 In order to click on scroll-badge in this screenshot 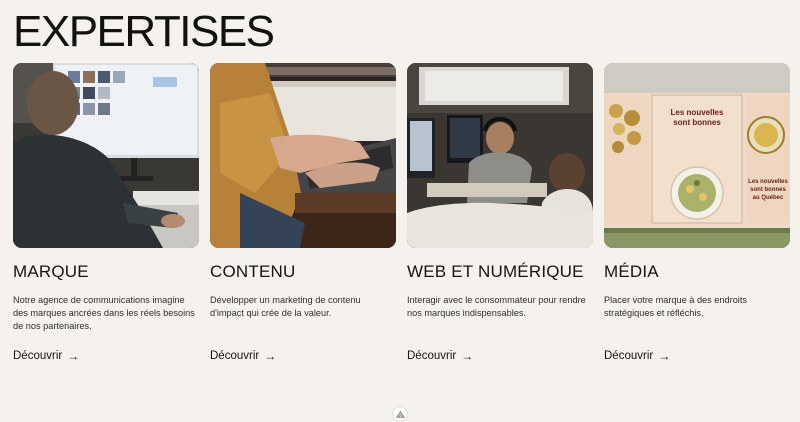, I will do `click(400, 414)`.